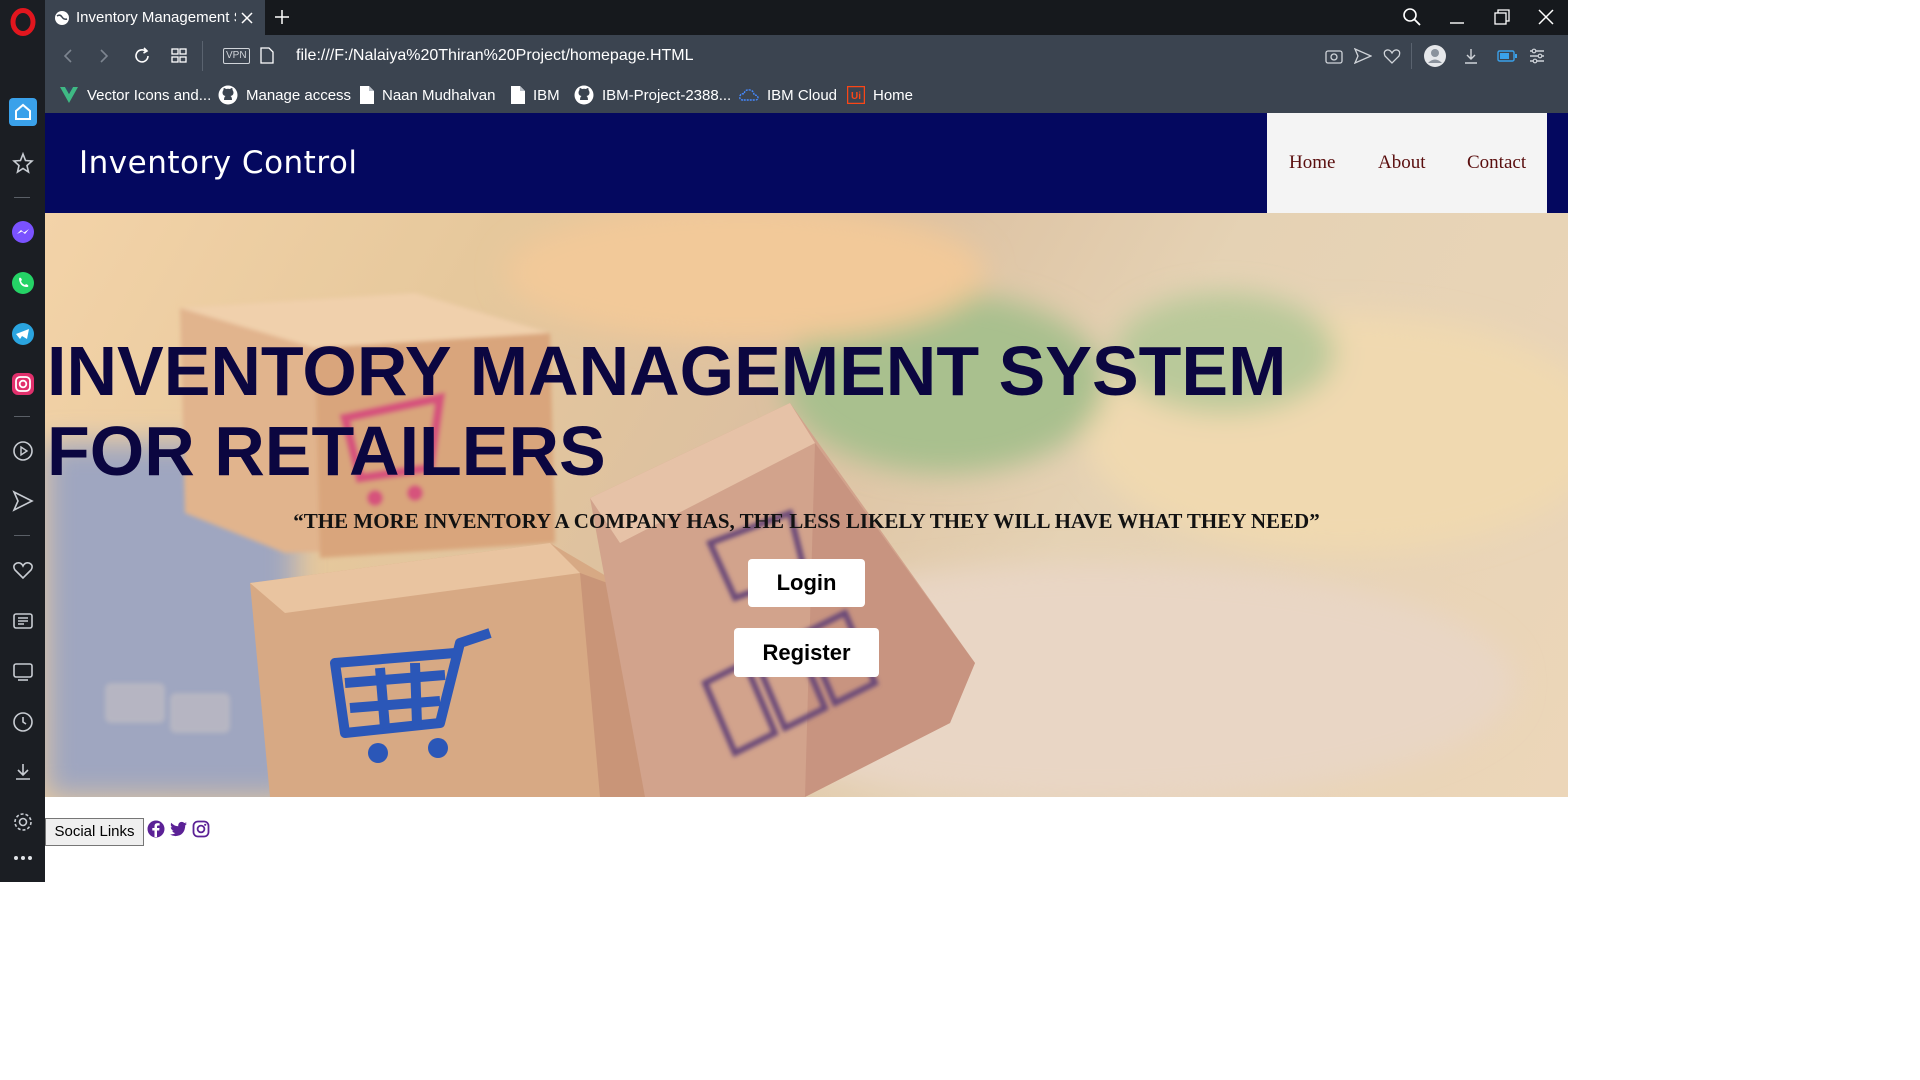  Describe the element at coordinates (1435, 56) in the screenshot. I see `profile-icon` at that location.